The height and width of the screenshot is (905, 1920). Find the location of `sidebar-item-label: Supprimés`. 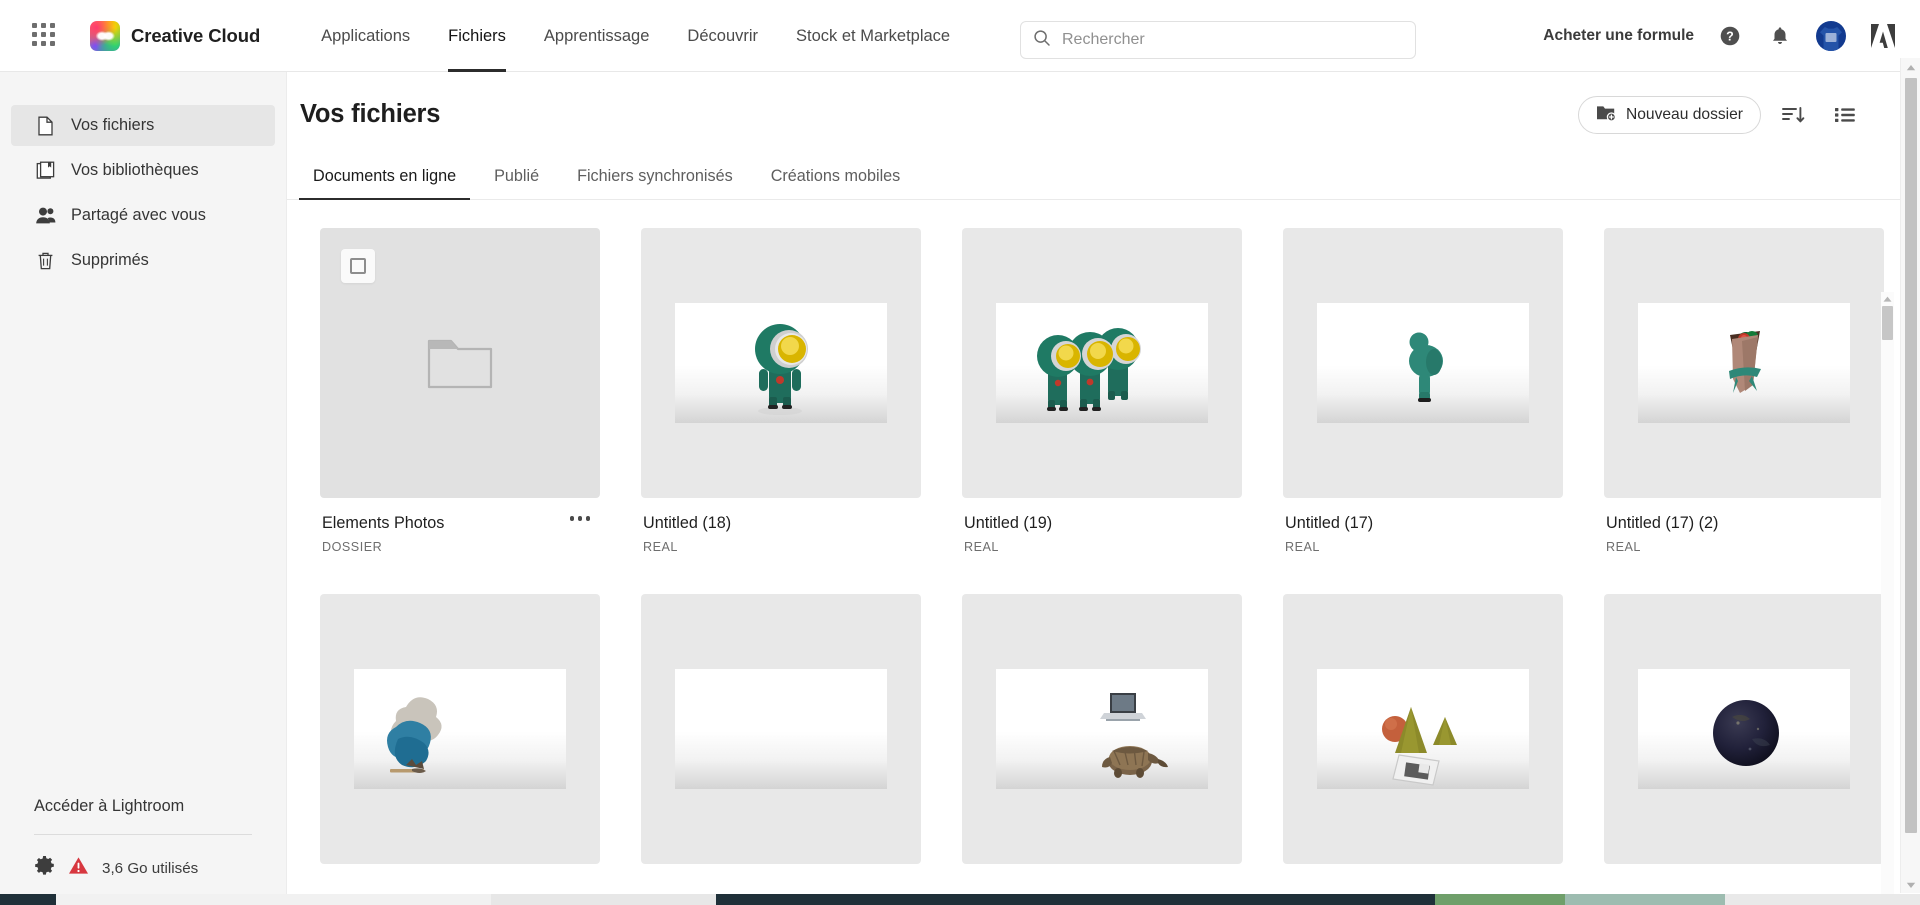

sidebar-item-label: Supprimés is located at coordinates (110, 260).